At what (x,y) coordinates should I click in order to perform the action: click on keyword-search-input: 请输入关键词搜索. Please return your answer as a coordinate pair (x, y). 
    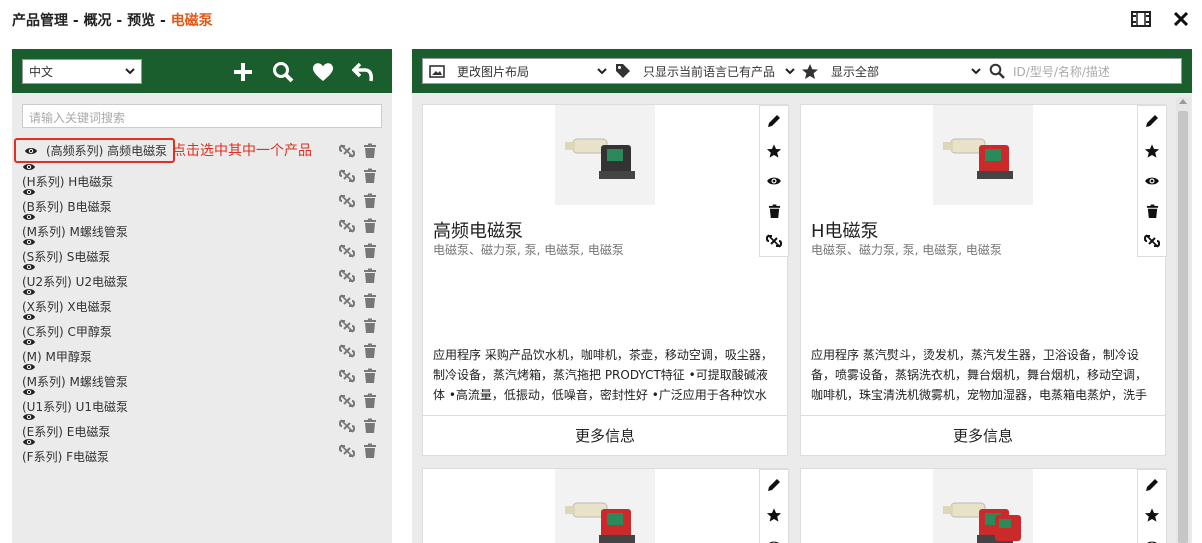
    Looking at the image, I should click on (202, 116).